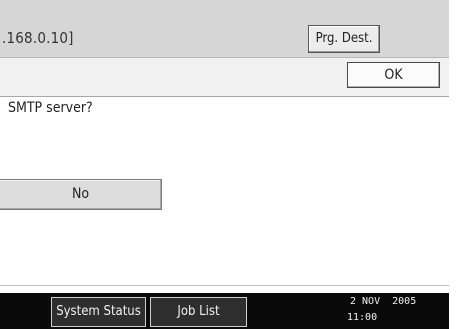  Describe the element at coordinates (81, 194) in the screenshot. I see `no-button: No` at that location.